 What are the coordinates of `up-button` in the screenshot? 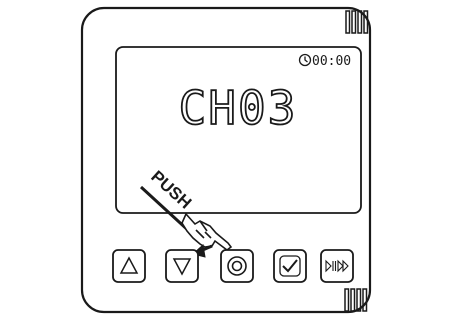 It's located at (129, 266).